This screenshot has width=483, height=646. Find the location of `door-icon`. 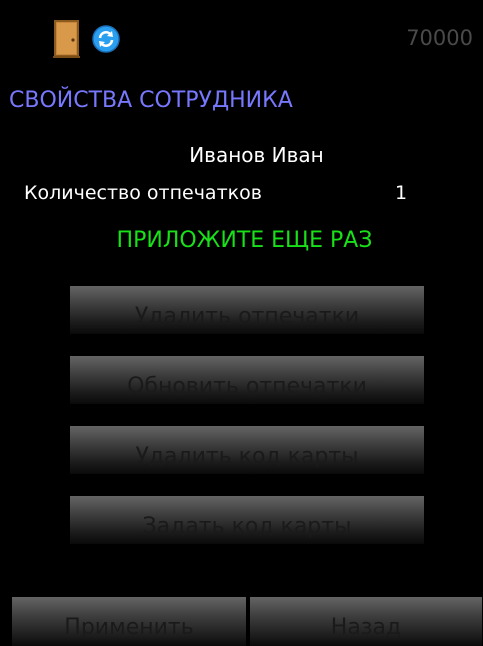

door-icon is located at coordinates (66, 39).